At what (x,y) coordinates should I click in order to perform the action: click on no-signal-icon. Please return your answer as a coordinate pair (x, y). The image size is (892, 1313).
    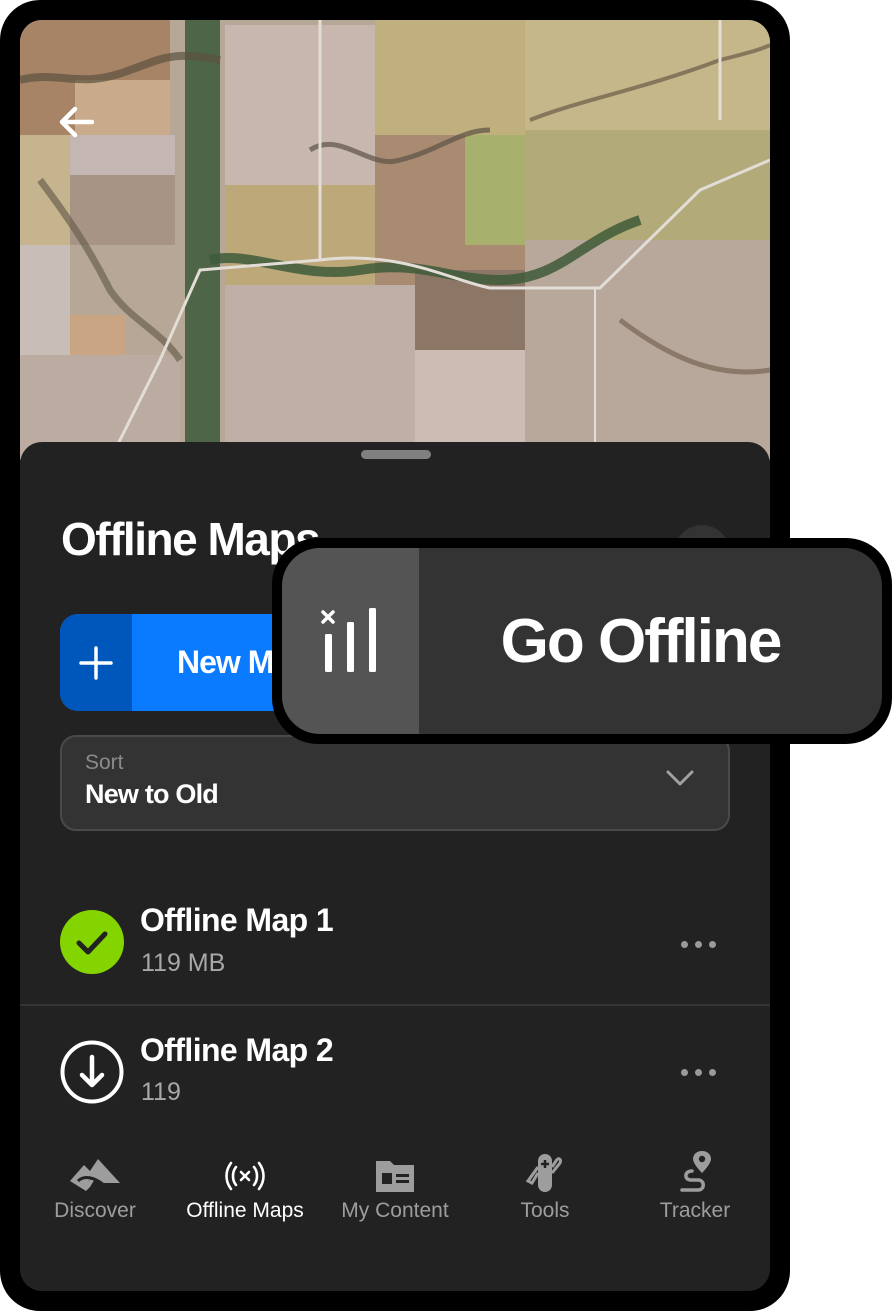
    Looking at the image, I should click on (348, 640).